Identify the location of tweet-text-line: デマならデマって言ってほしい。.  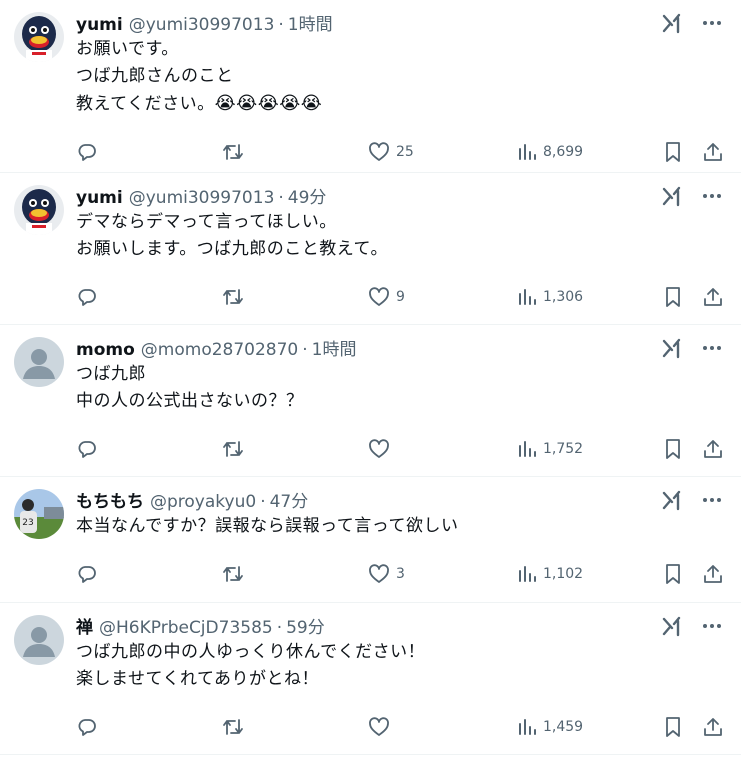
(206, 222).